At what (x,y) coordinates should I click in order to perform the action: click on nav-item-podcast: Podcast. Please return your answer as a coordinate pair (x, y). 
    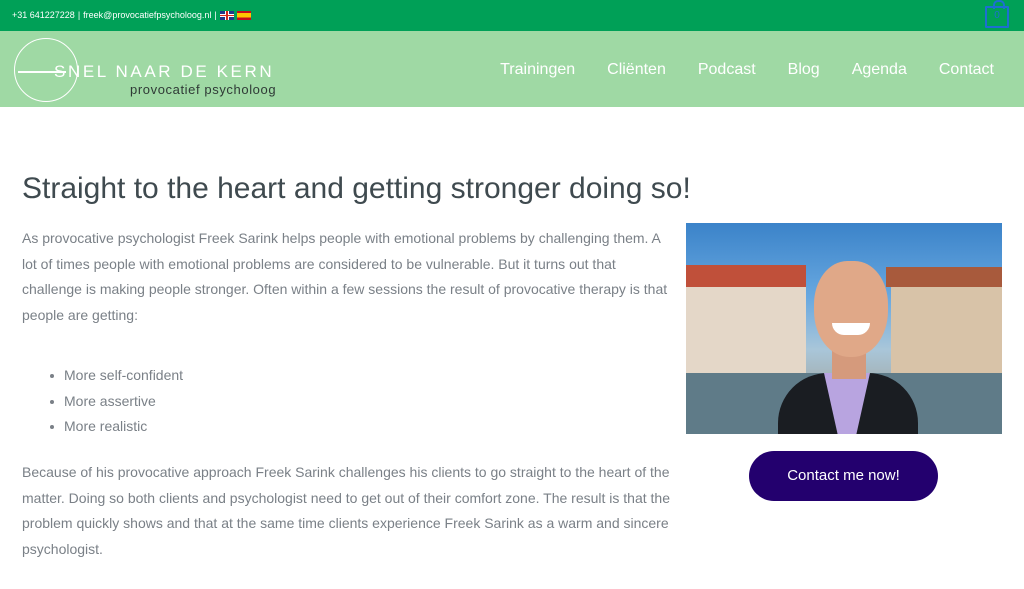
    Looking at the image, I should click on (727, 70).